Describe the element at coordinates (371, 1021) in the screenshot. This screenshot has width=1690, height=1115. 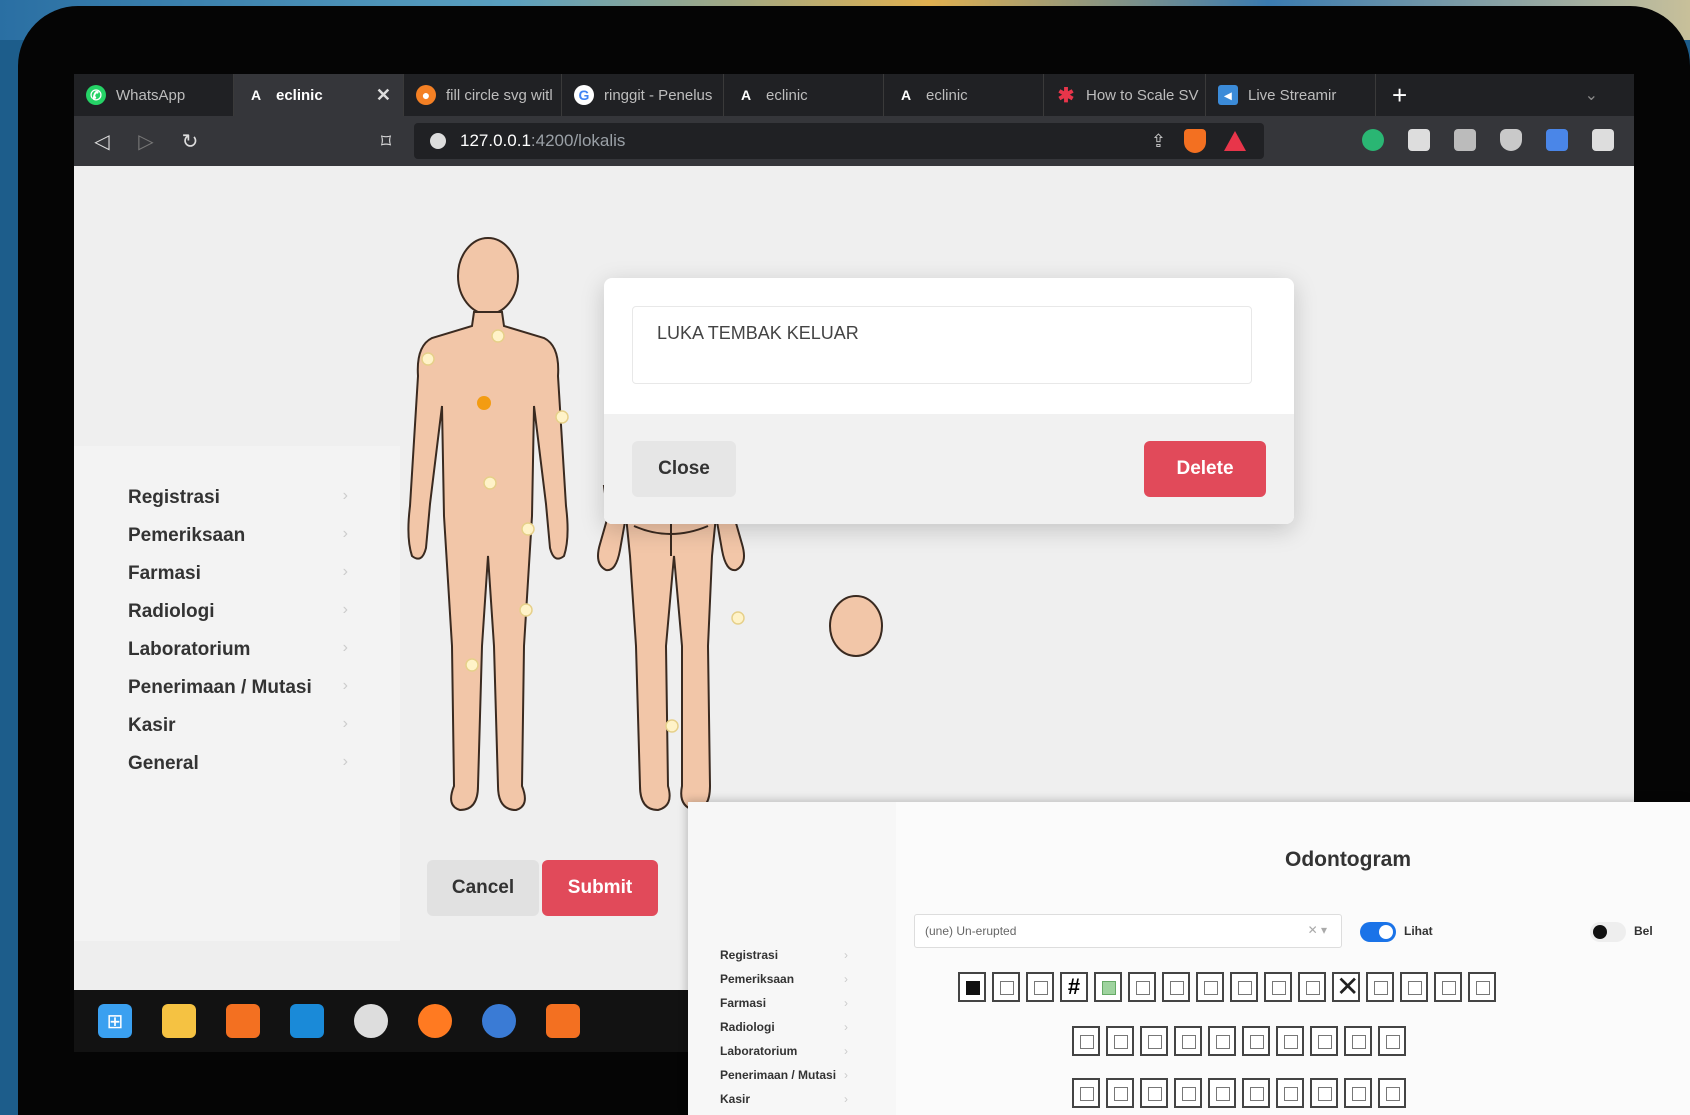
I see `github-desktop-icon` at that location.